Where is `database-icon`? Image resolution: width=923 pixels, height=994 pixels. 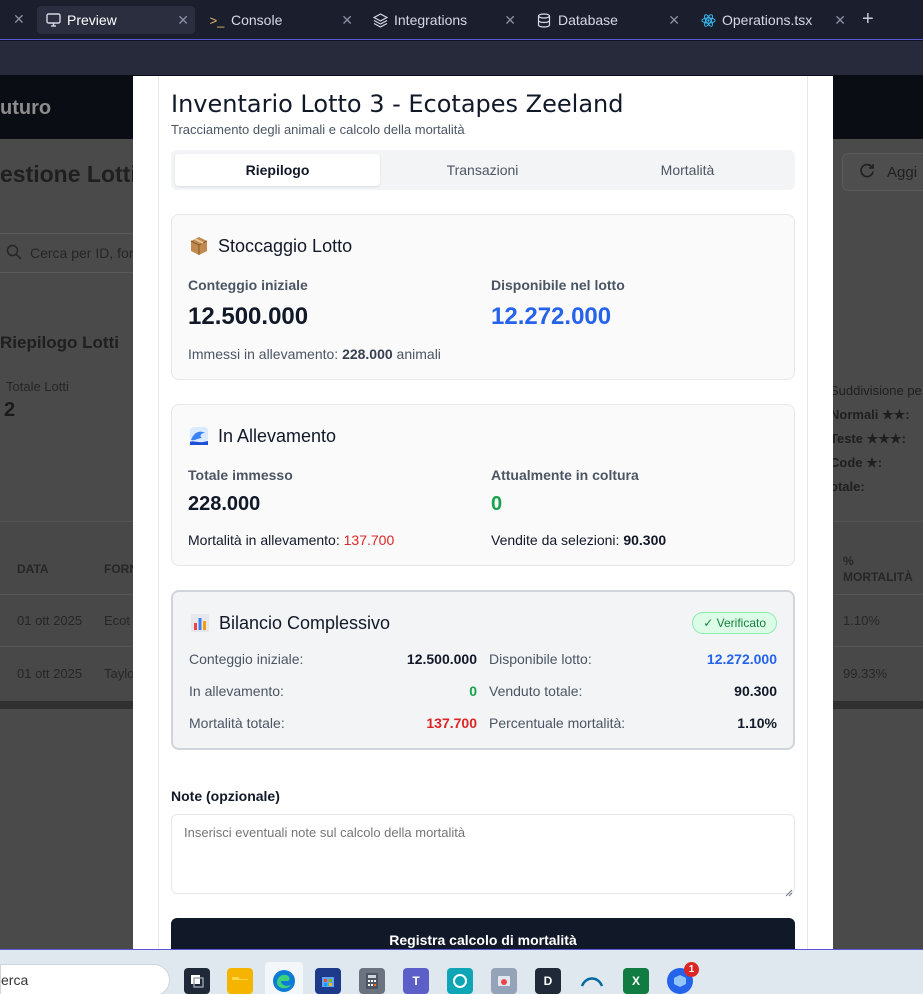 database-icon is located at coordinates (544, 20).